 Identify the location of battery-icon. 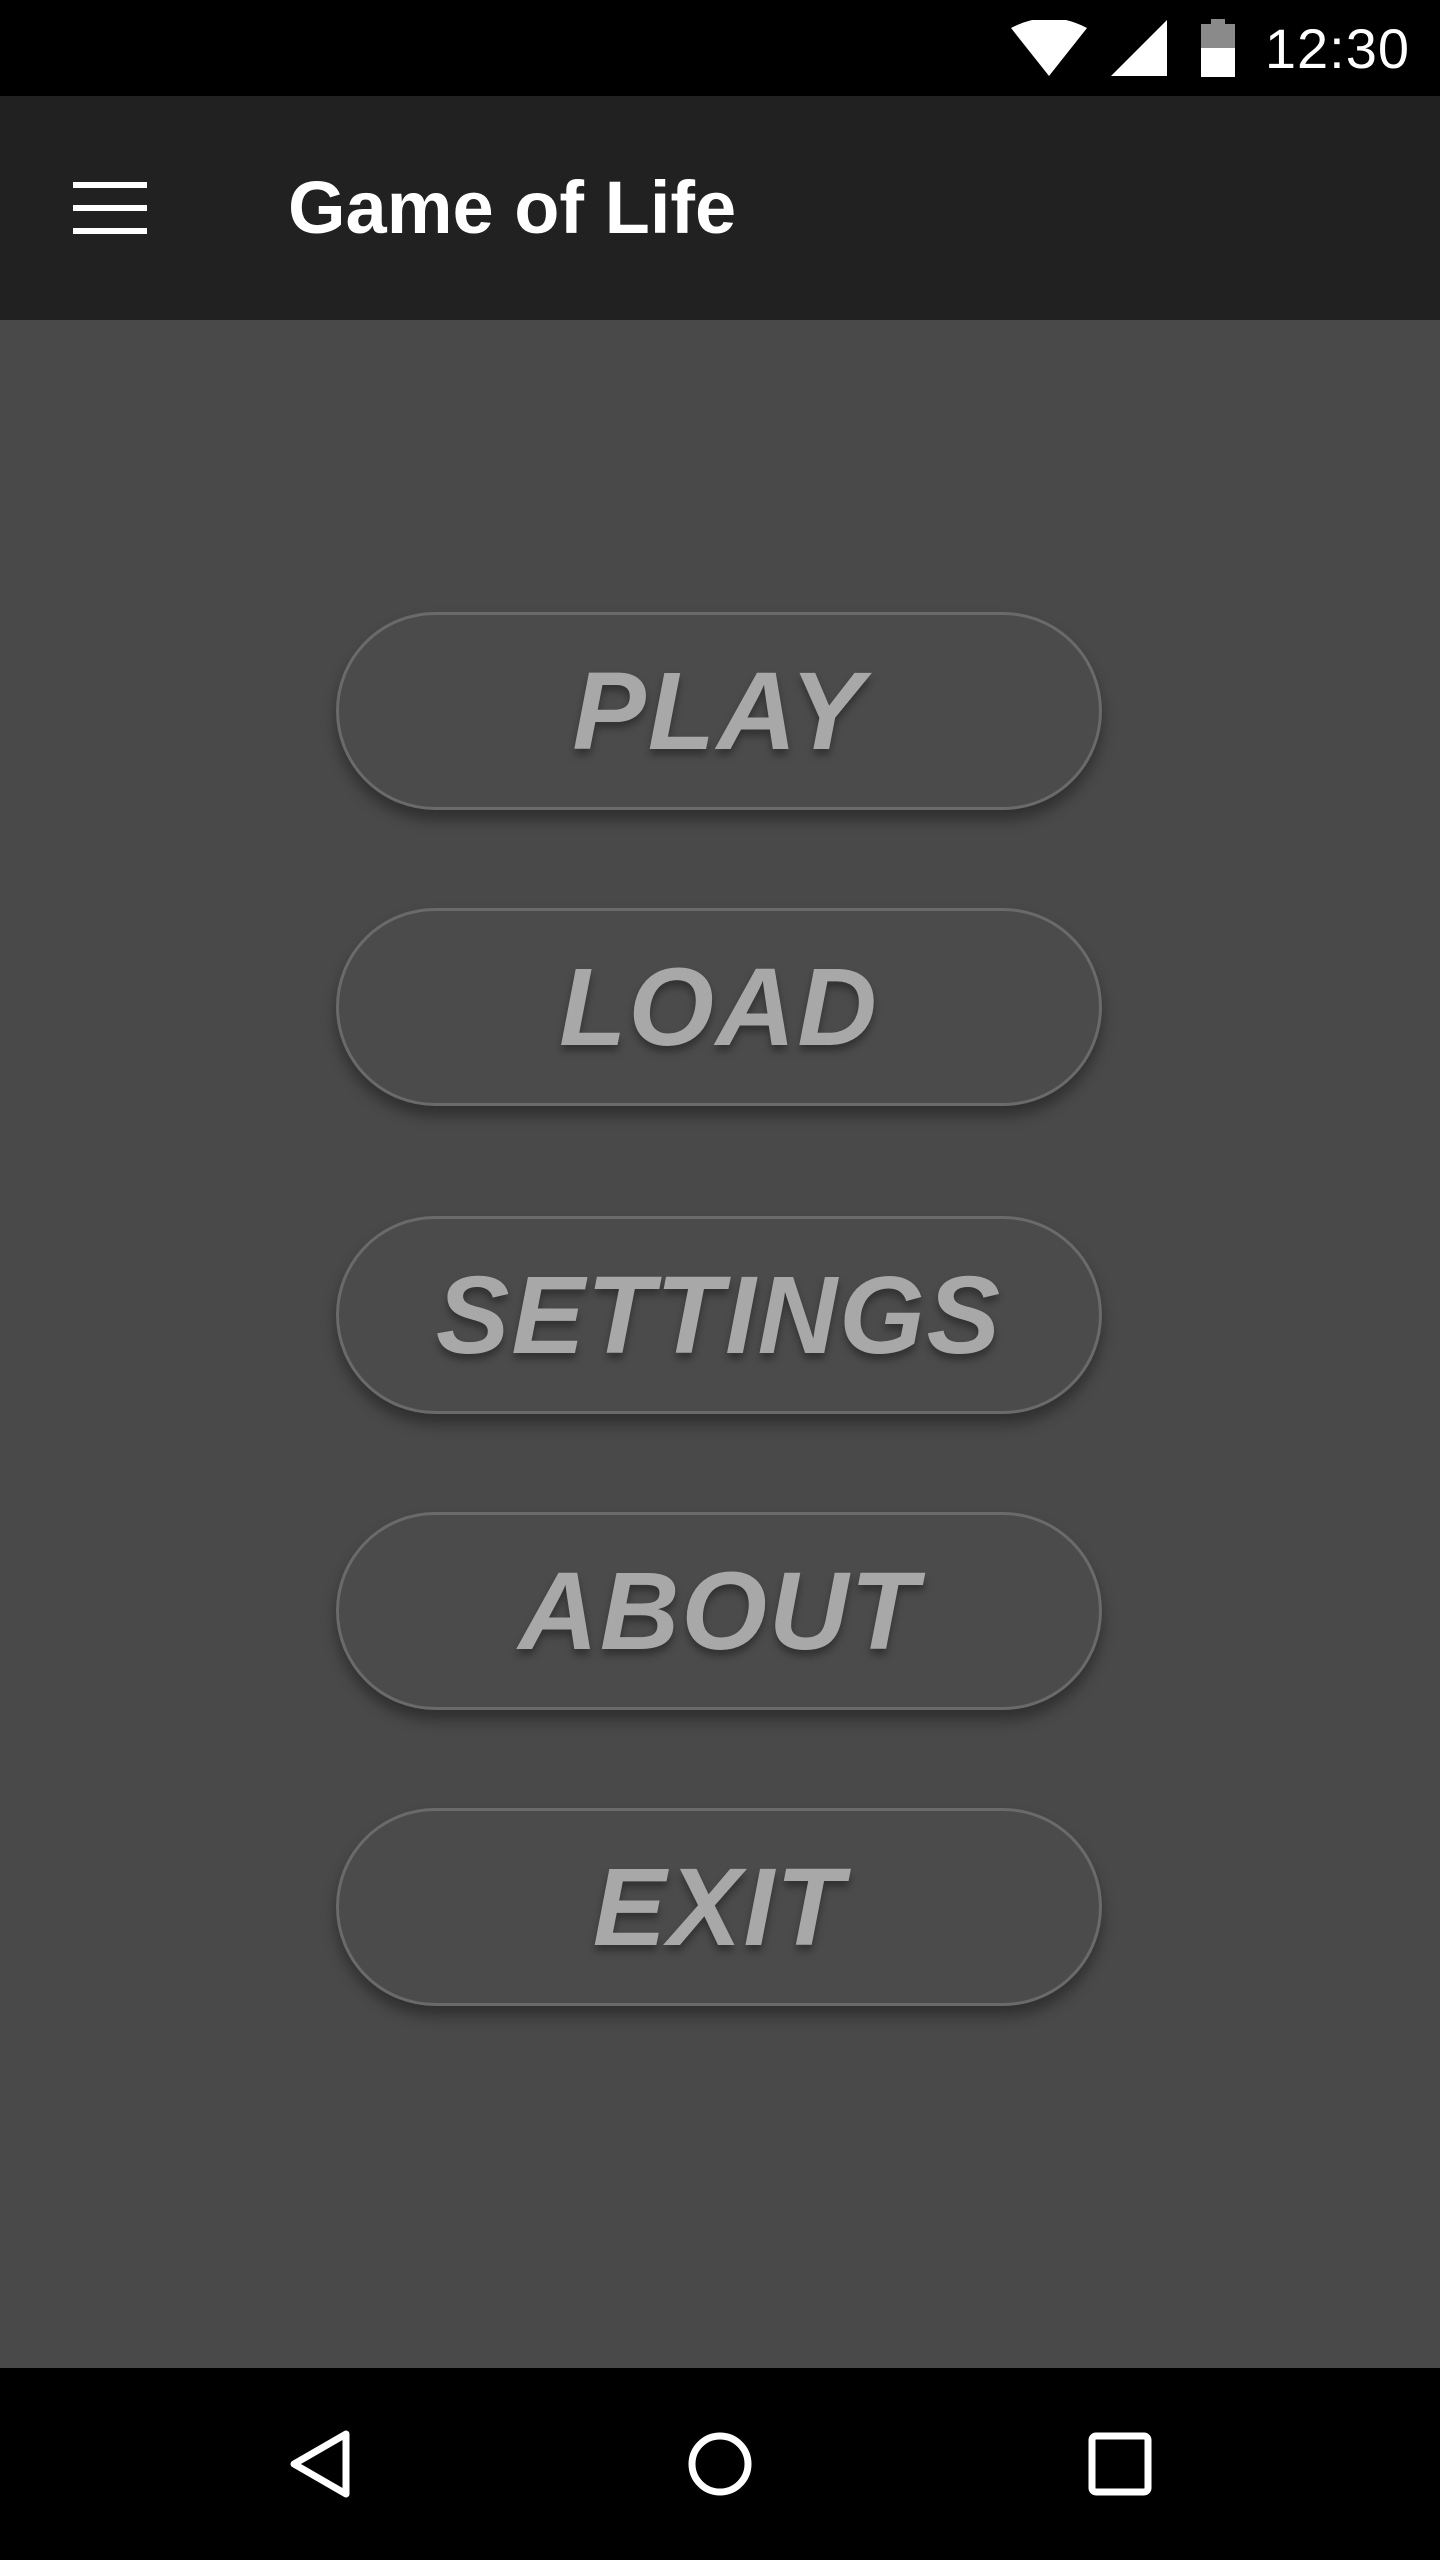
(1217, 48).